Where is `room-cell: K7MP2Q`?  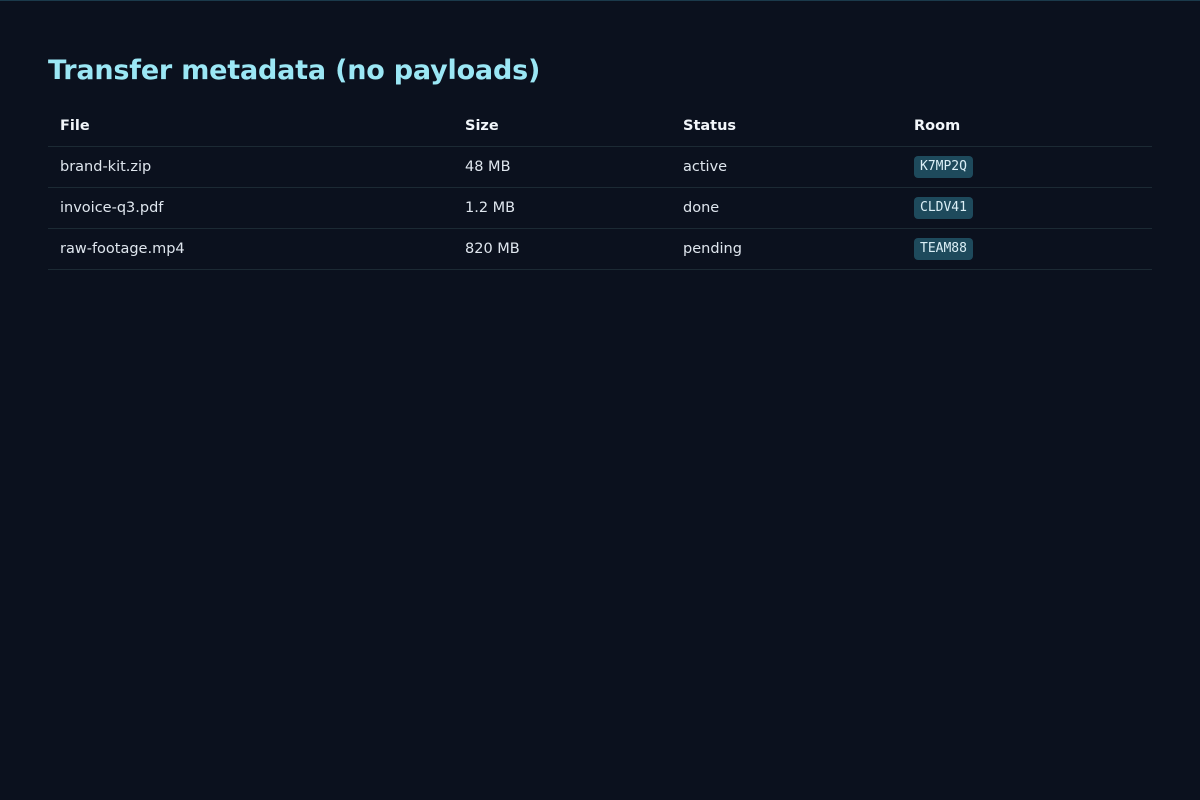
room-cell: K7MP2Q is located at coordinates (1027, 167).